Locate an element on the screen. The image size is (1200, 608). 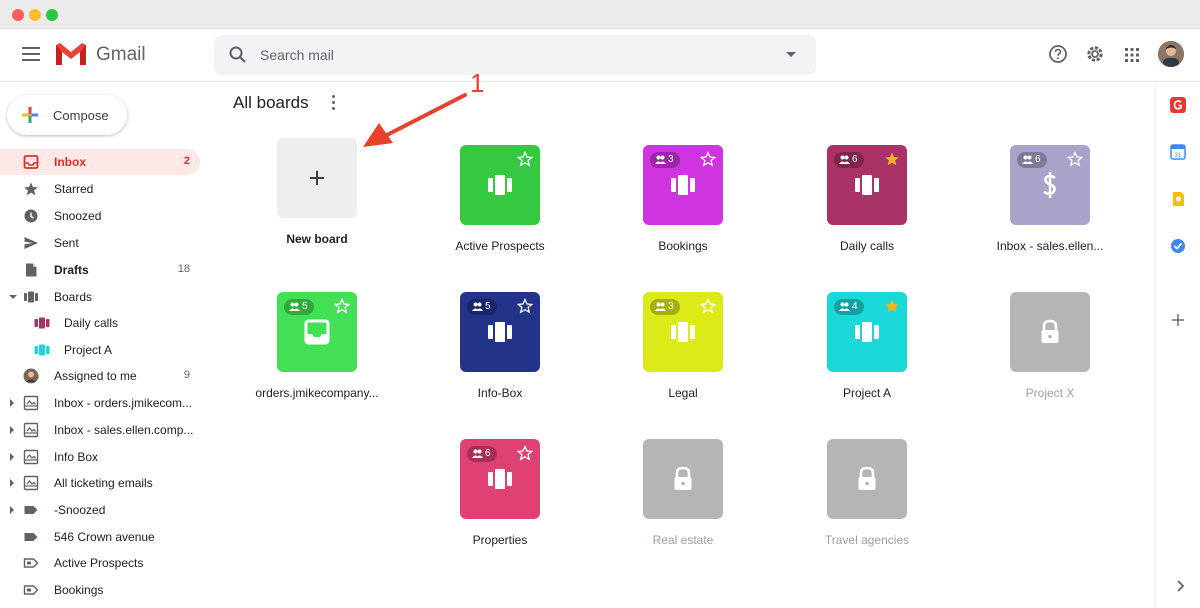
new-board-button is located at coordinates (317, 178).